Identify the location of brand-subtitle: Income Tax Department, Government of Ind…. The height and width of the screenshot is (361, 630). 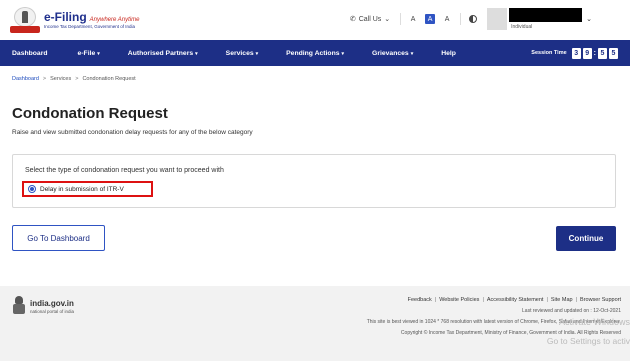
(89, 26).